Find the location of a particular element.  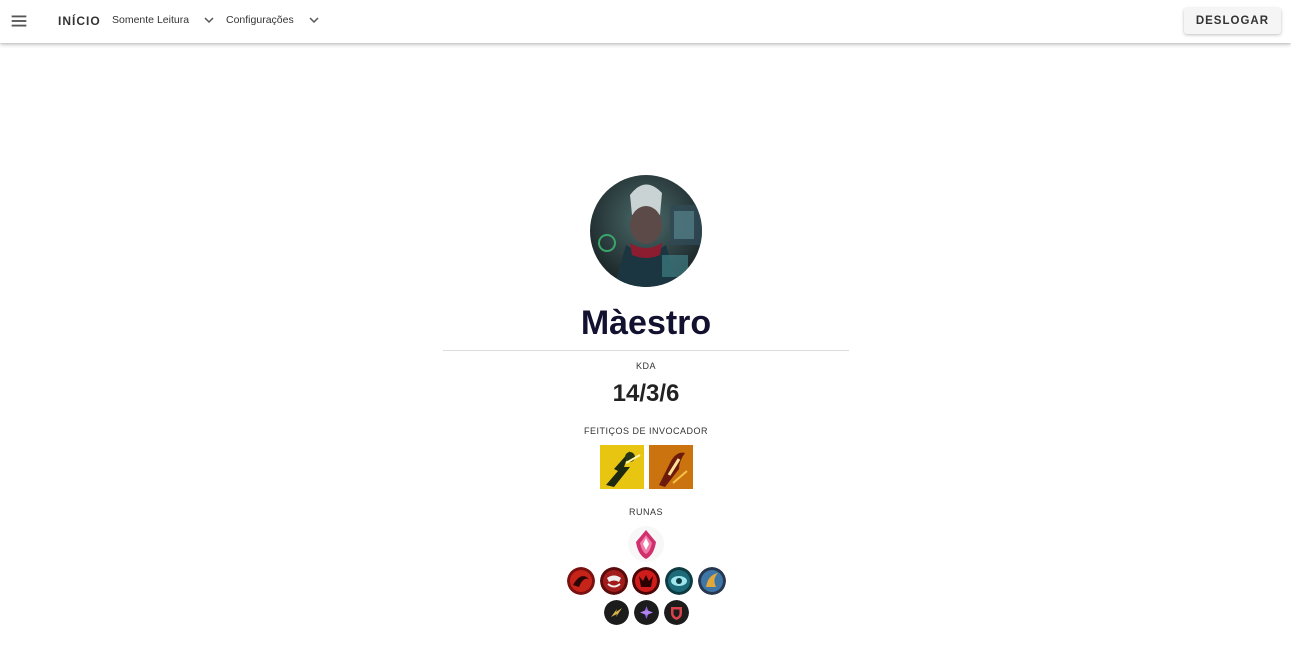

settings-dropdown-label: Configurações is located at coordinates (260, 20).